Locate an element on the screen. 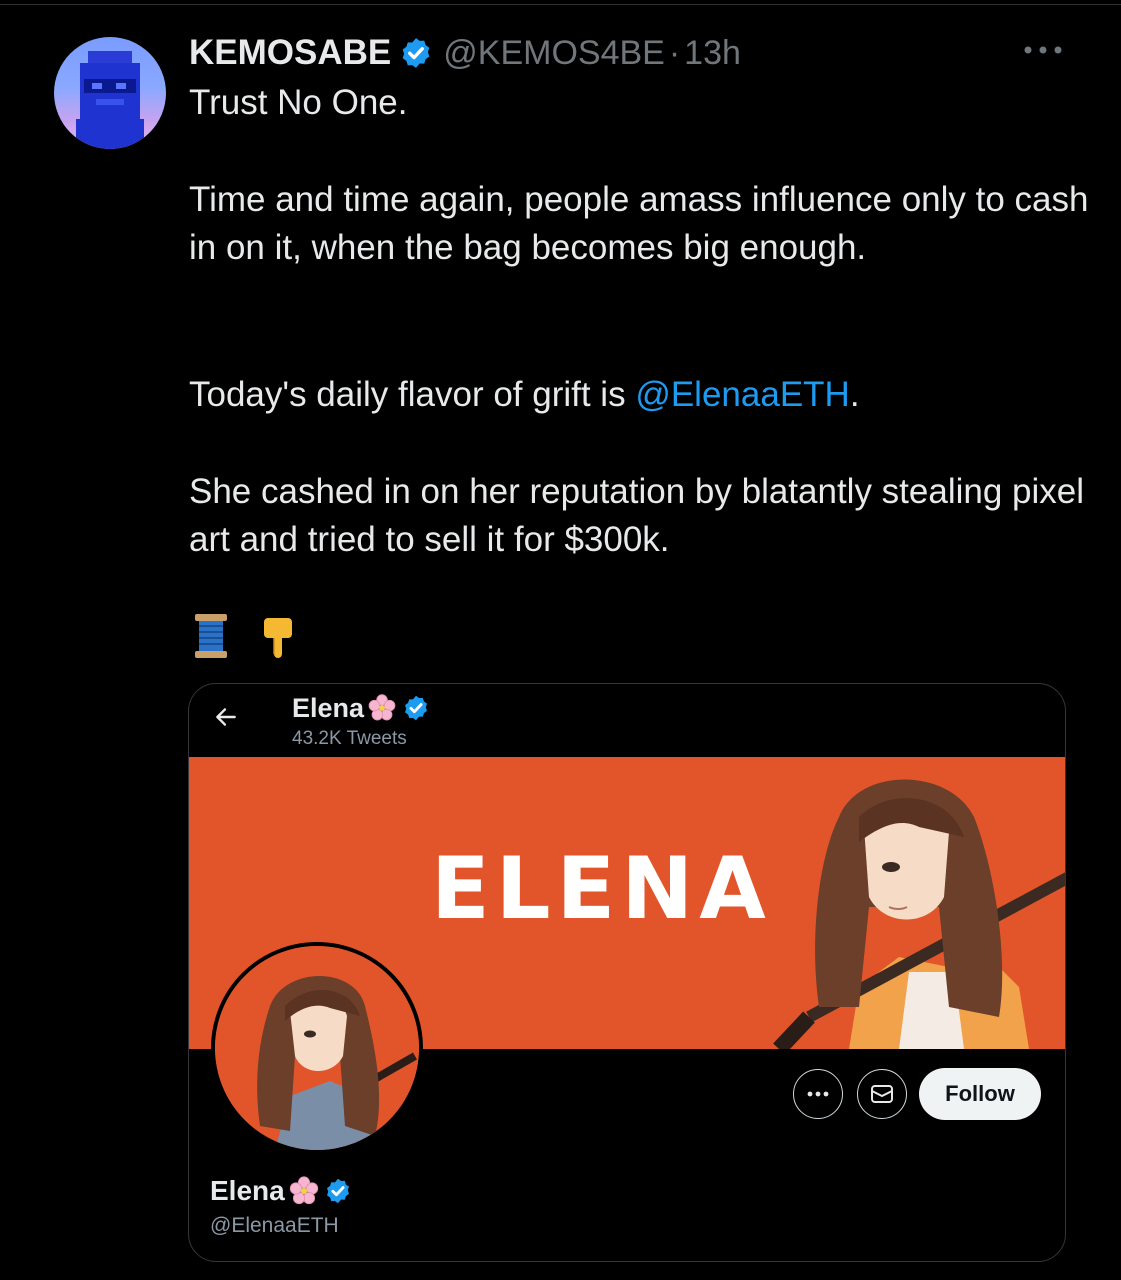 The image size is (1121, 1280). card-header-name-text: Elena is located at coordinates (328, 707).